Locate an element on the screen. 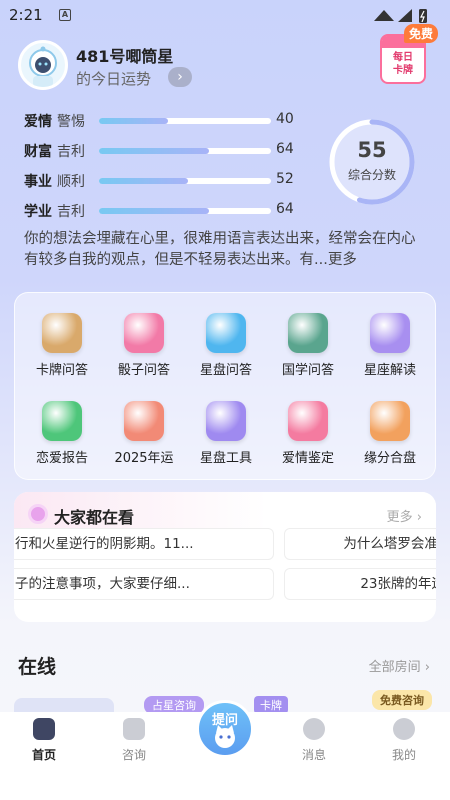 Image resolution: width=450 pixels, height=800 pixels. graduation-cap-icon is located at coordinates (134, 729).